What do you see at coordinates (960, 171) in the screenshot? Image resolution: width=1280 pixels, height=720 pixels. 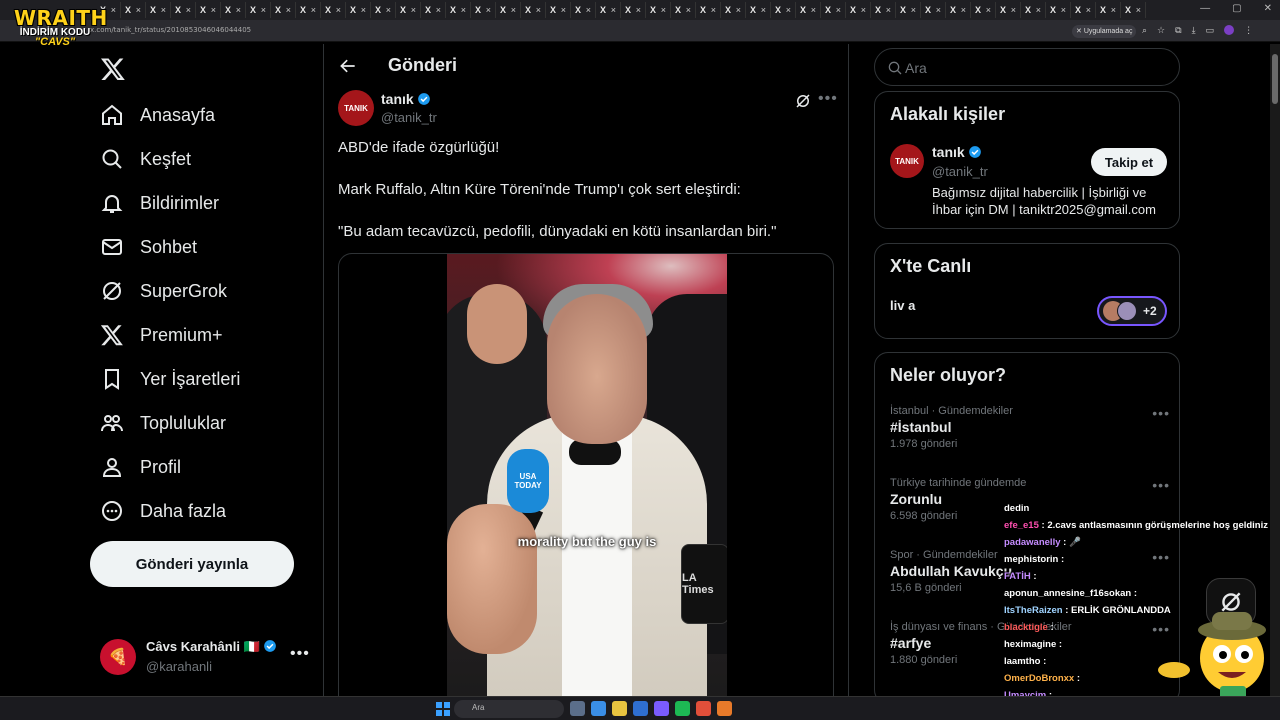 I see `related-handle: @tanik_tr` at bounding box center [960, 171].